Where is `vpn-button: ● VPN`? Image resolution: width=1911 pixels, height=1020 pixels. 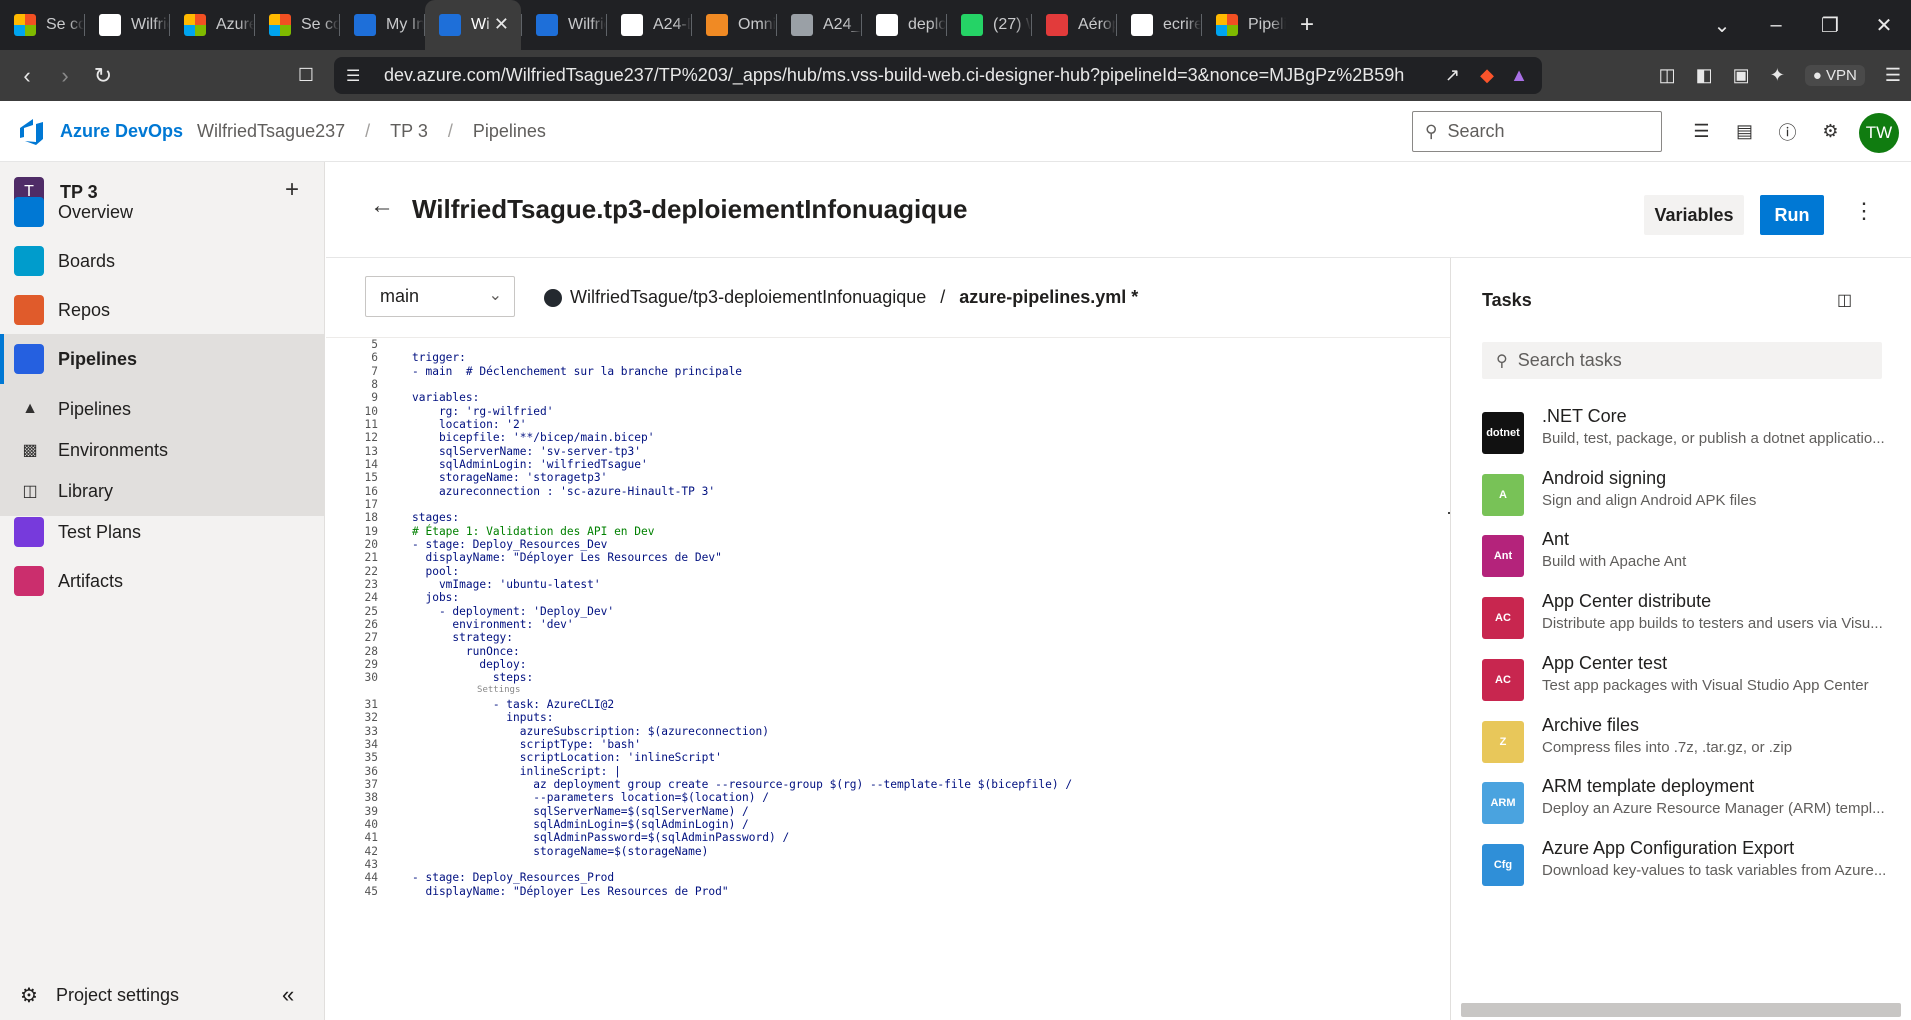
vpn-button: ● VPN is located at coordinates (1834, 75).